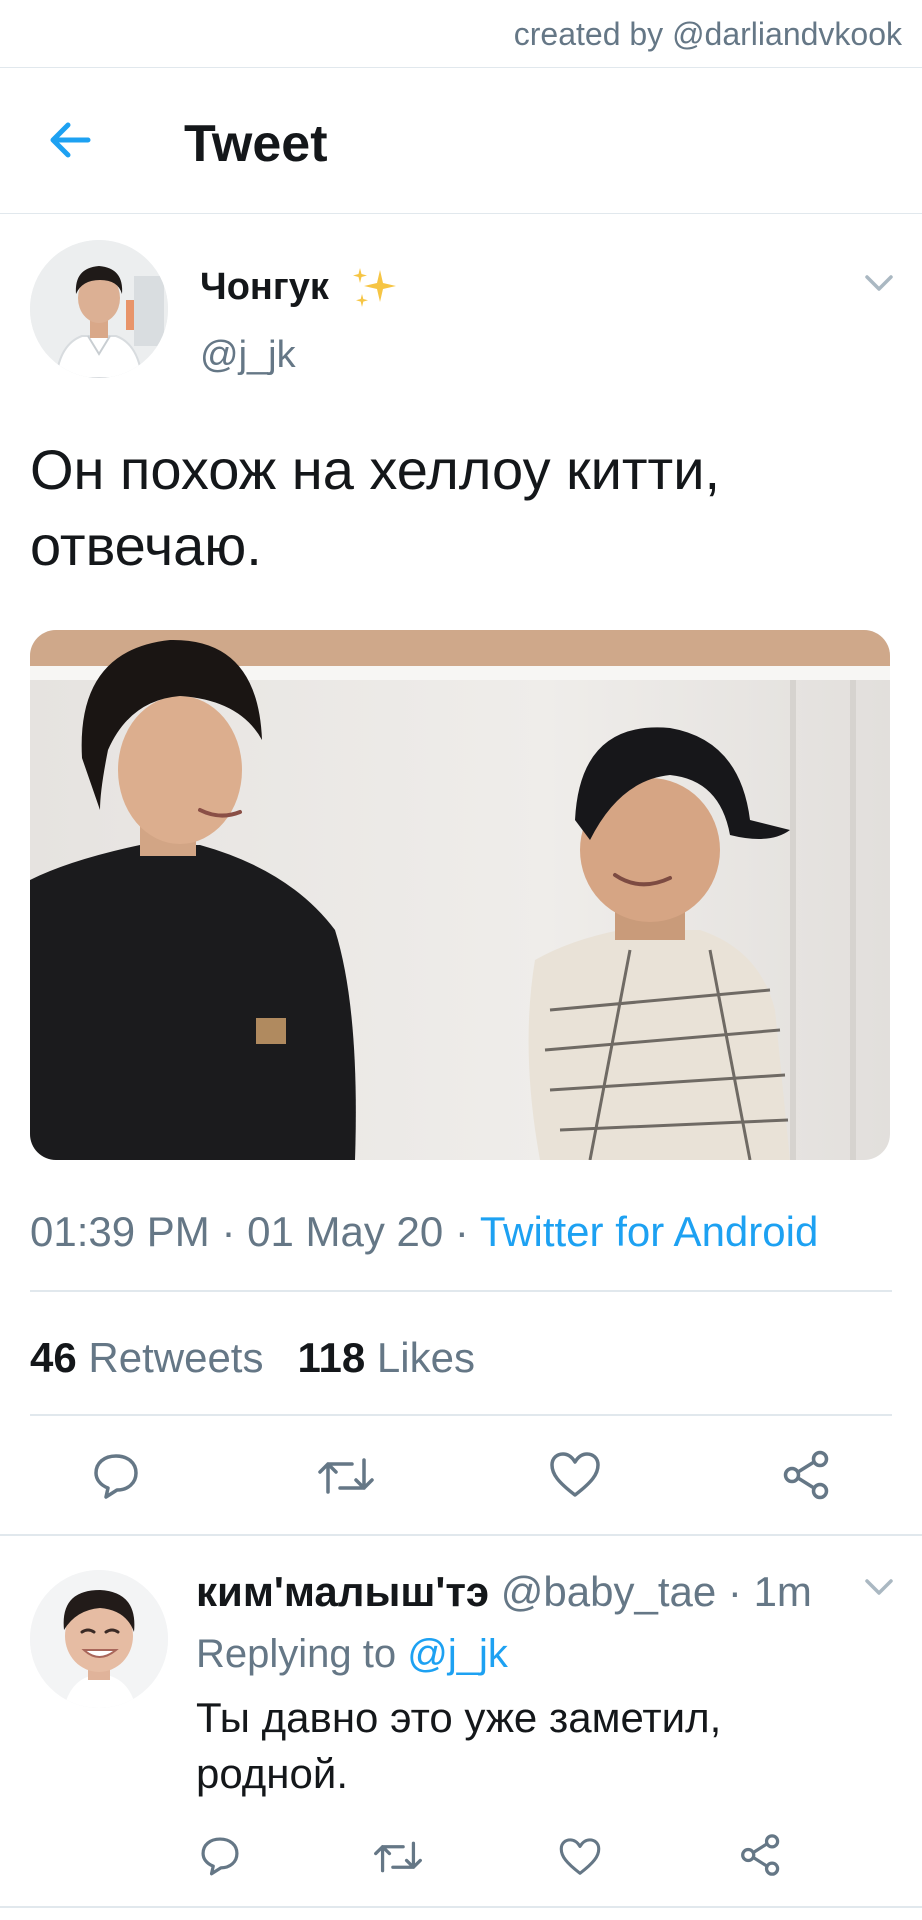 Image resolution: width=922 pixels, height=1920 pixels. What do you see at coordinates (546, 1746) in the screenshot?
I see `reply-text: Ты давно это уже заметил, родной.` at bounding box center [546, 1746].